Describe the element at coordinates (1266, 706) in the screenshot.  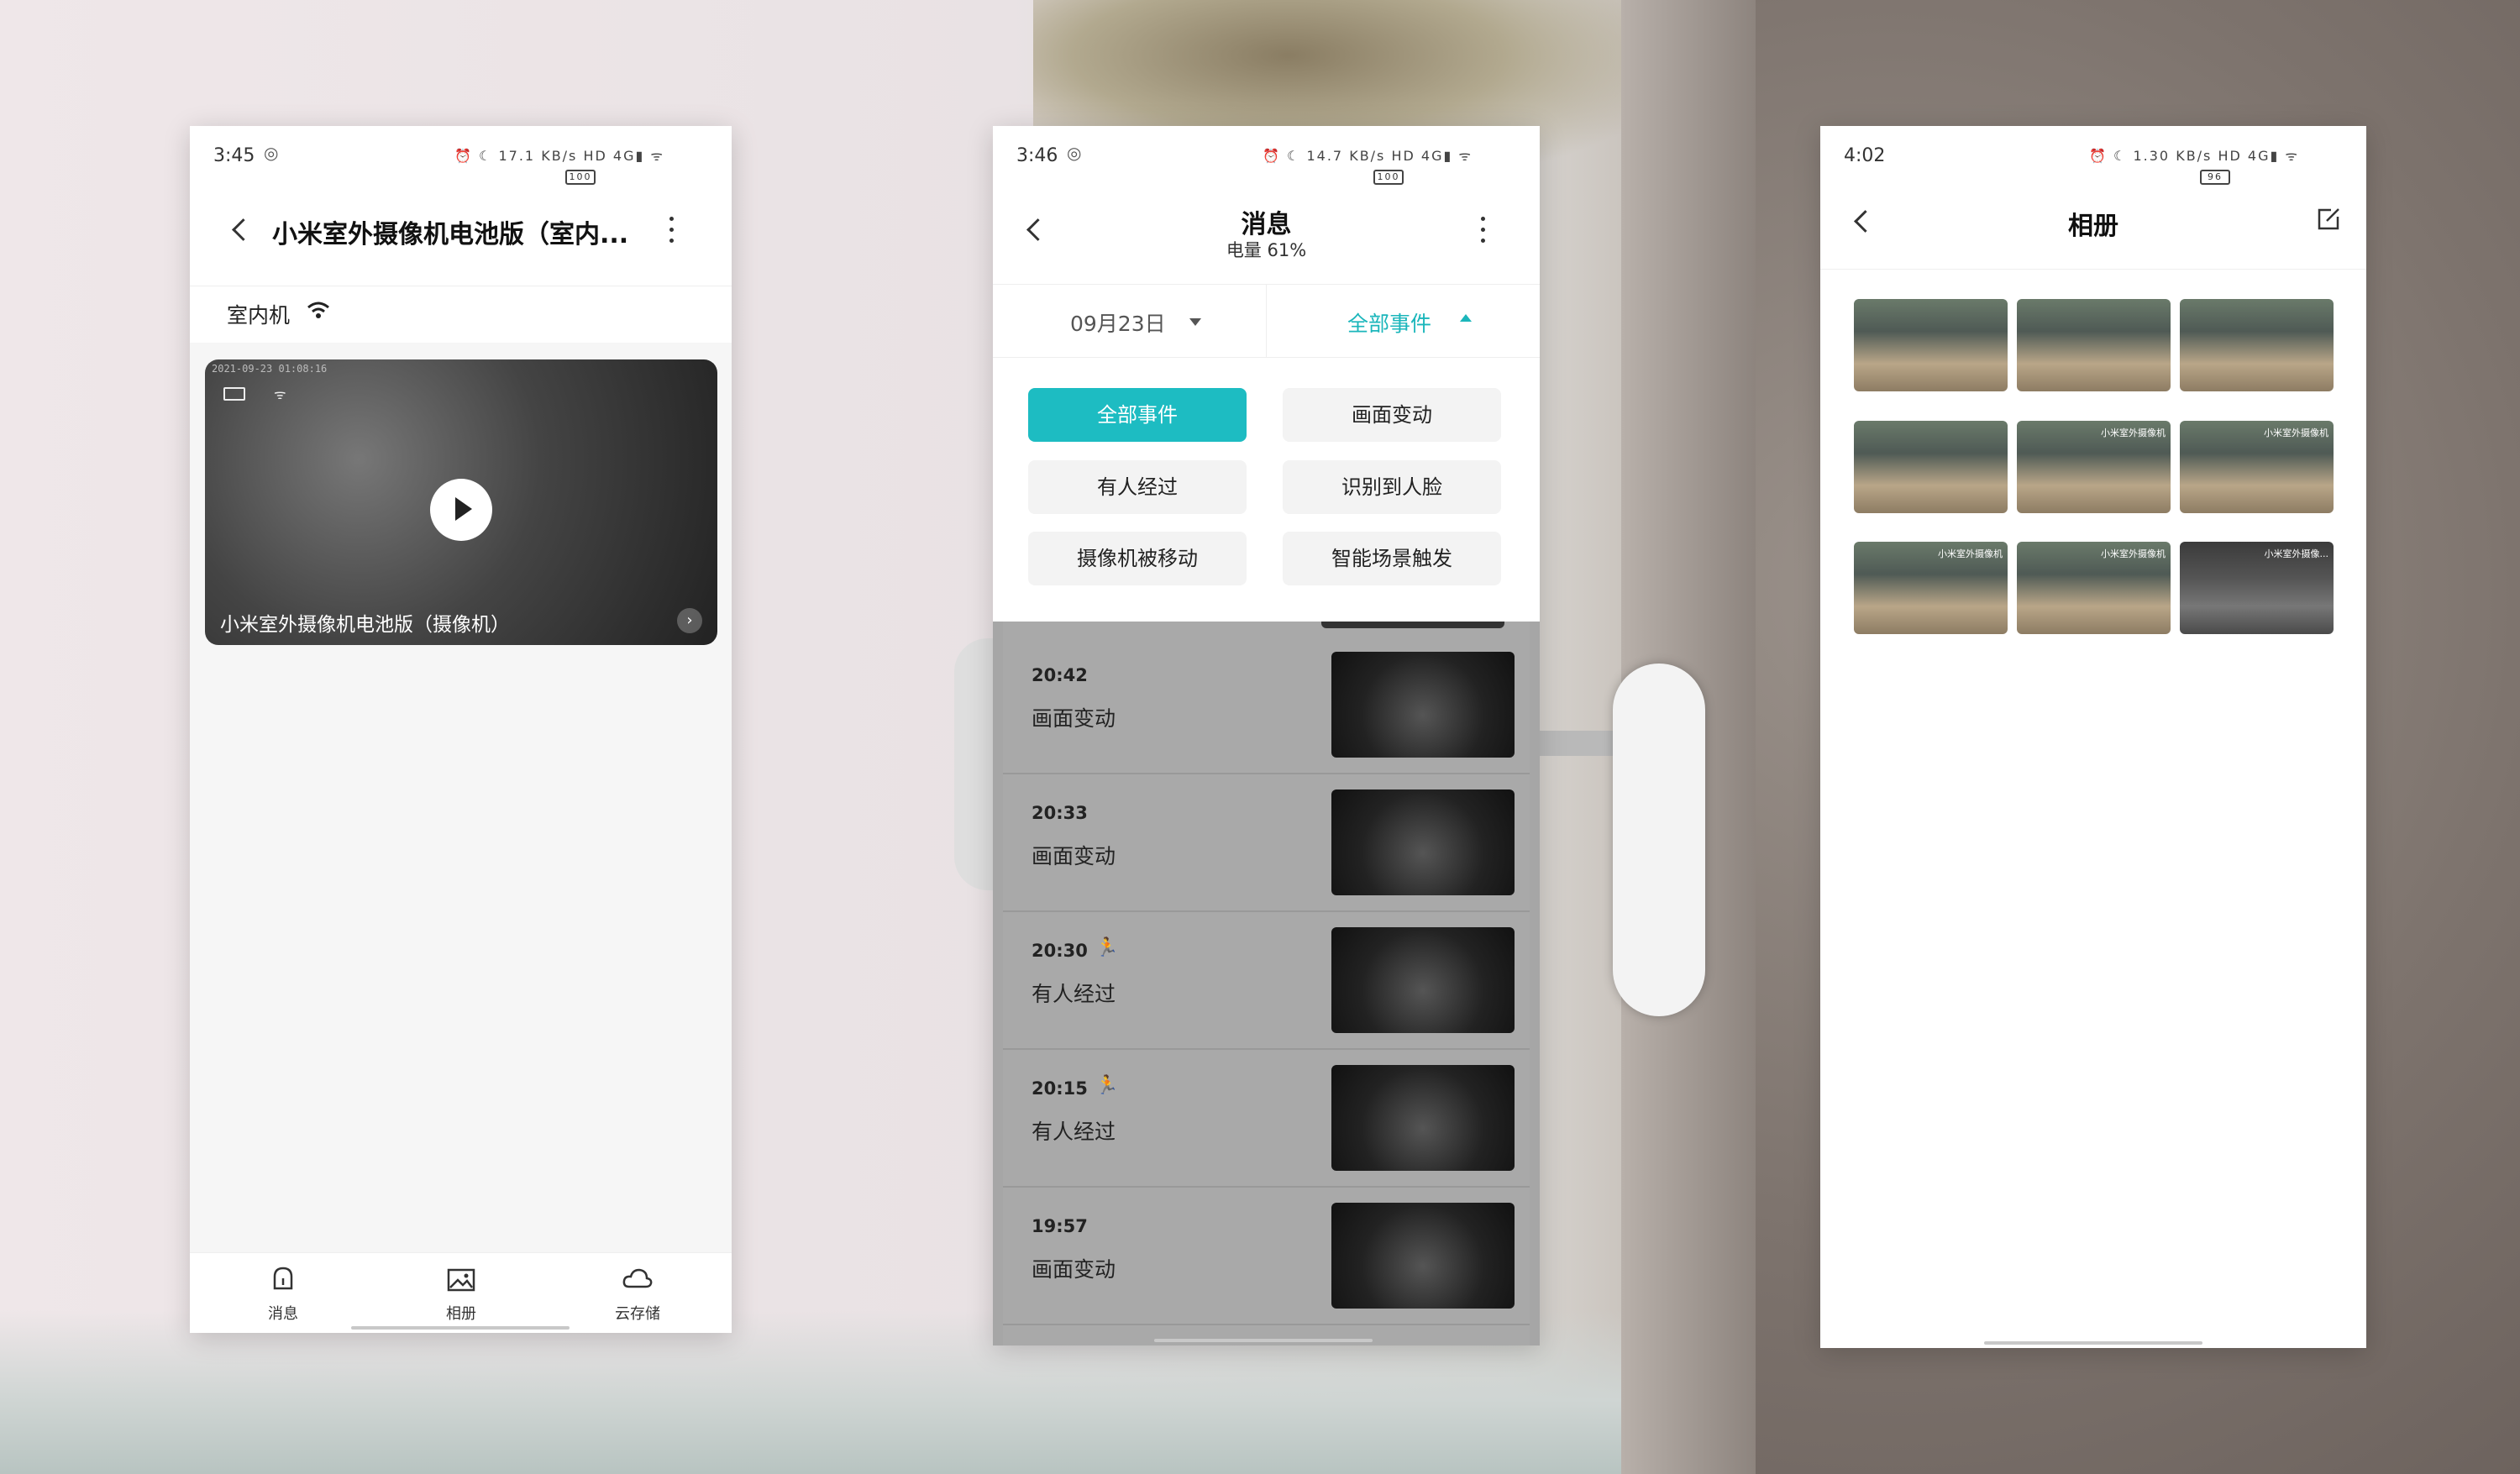
I see `list-item: 20:42 画面变动` at that location.